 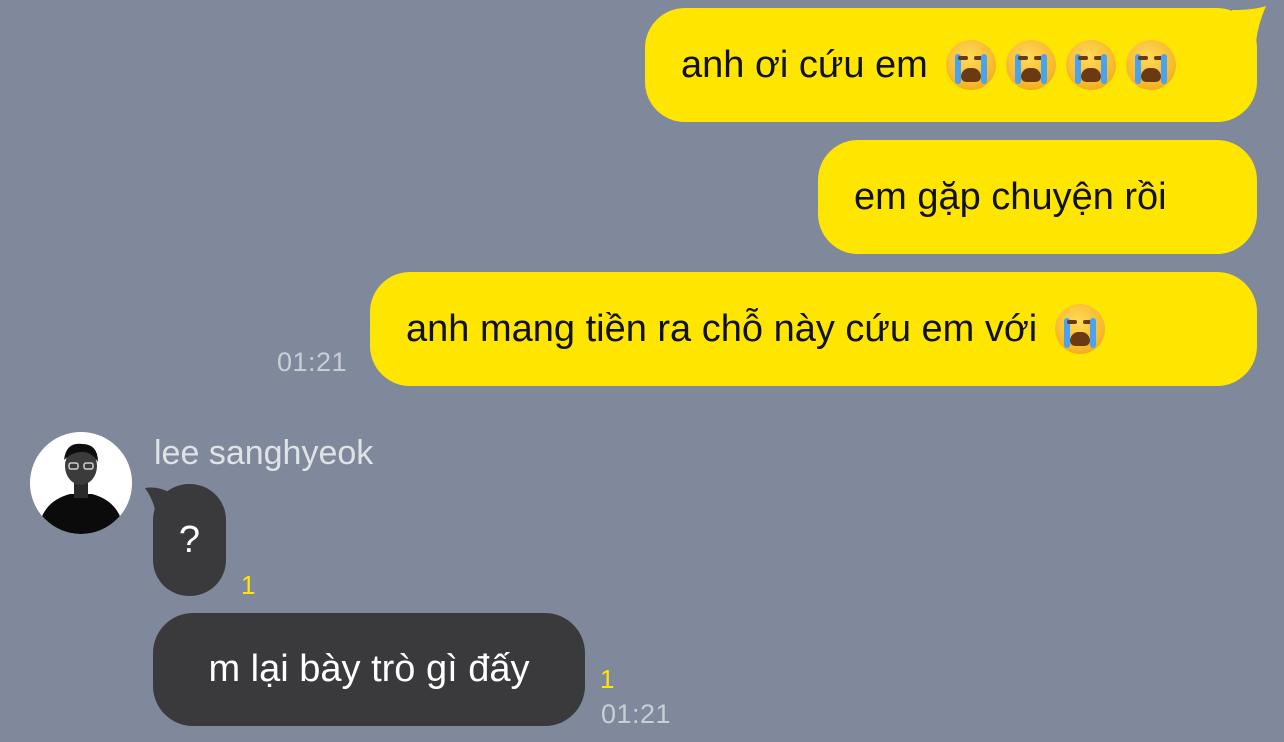 I want to click on message-text: ?, so click(x=189, y=539).